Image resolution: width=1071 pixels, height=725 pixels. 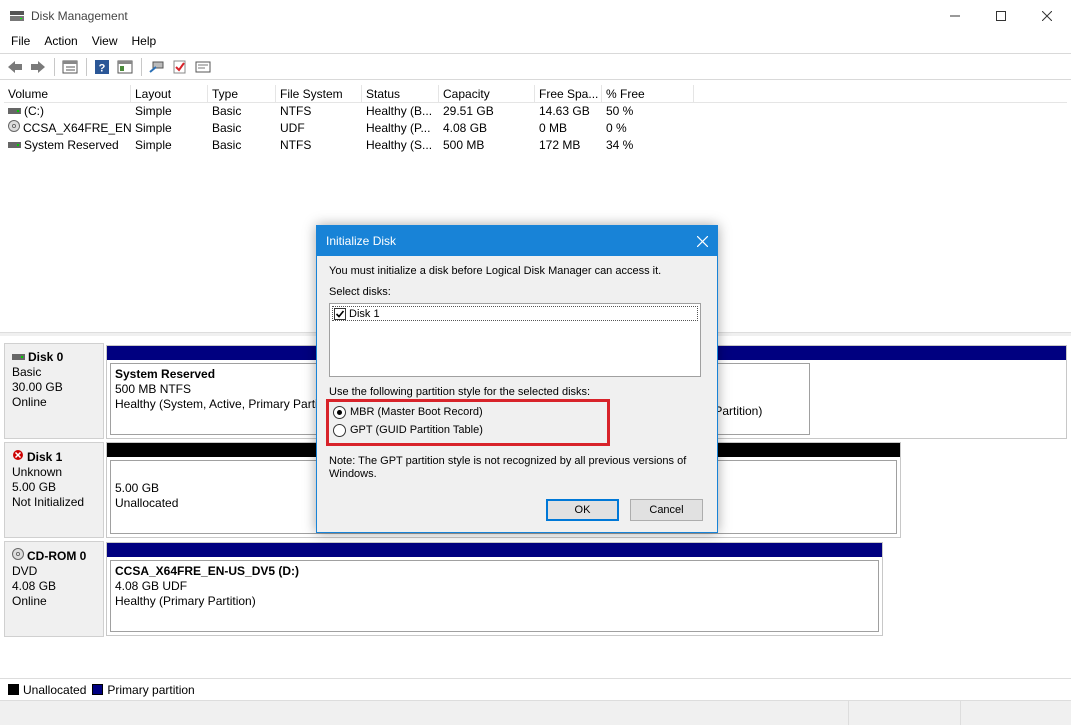 I want to click on volume-capacity: 4.08 GB, so click(x=465, y=128).